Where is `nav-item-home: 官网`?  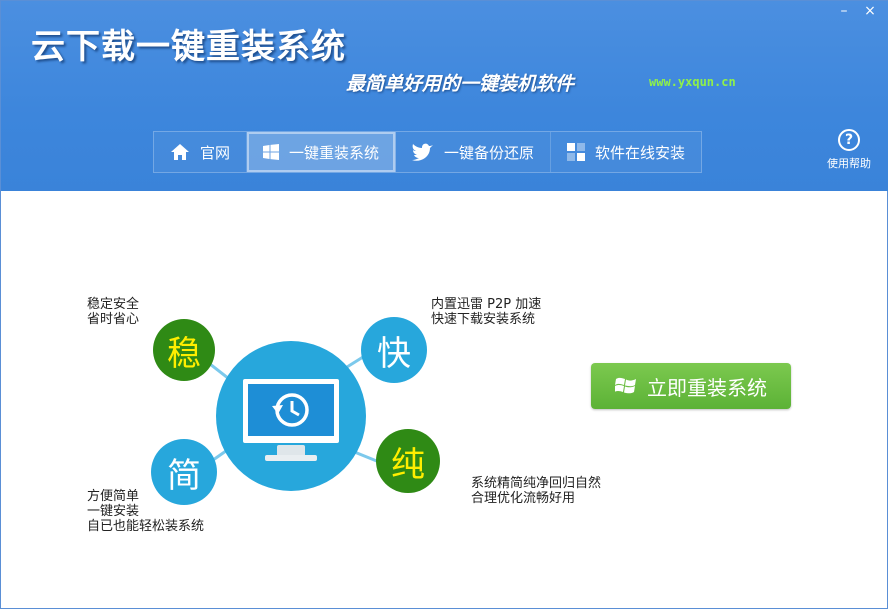 nav-item-home: 官网 is located at coordinates (201, 152).